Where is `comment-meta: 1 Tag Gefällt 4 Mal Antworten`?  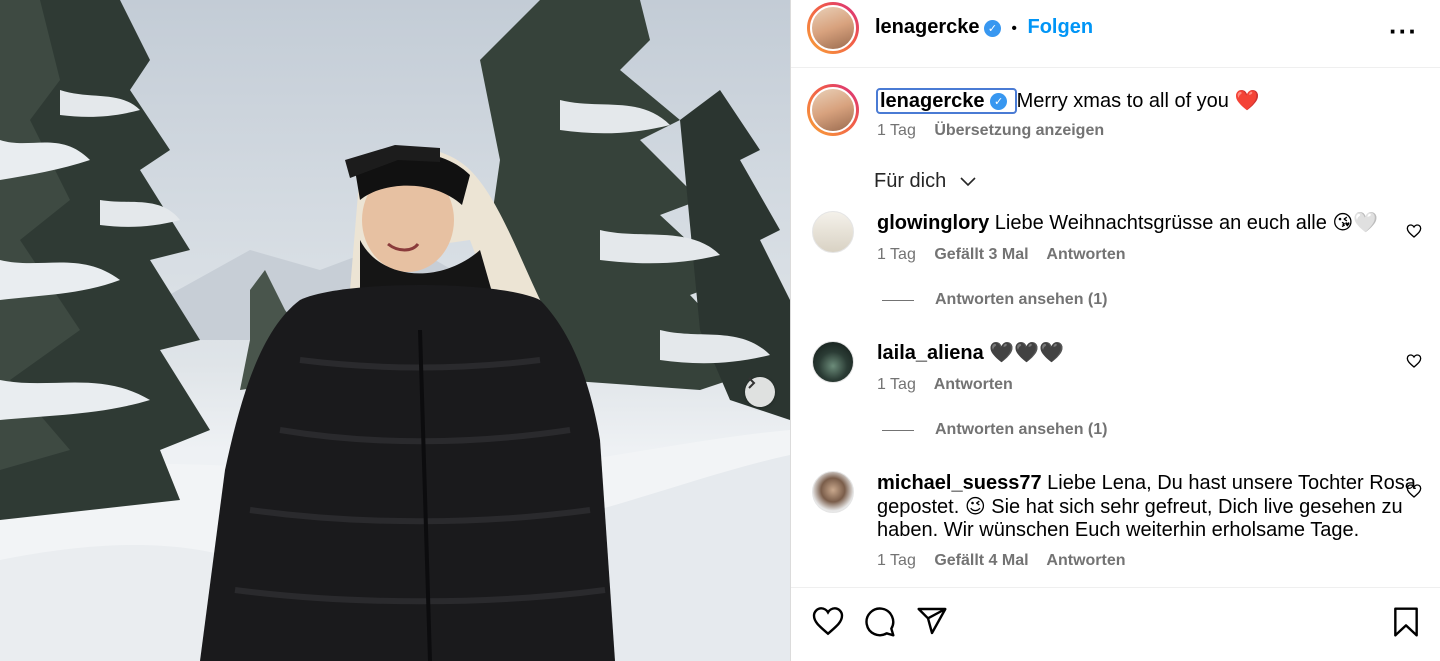 comment-meta: 1 Tag Gefällt 4 Mal Antworten is located at coordinates (1008, 561).